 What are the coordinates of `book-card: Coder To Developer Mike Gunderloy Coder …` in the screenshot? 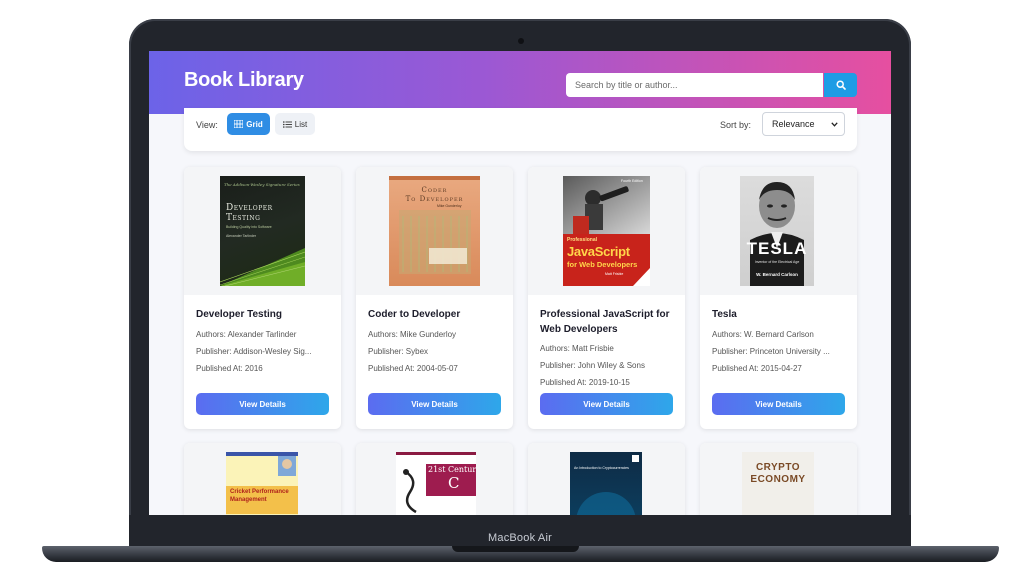 It's located at (434, 298).